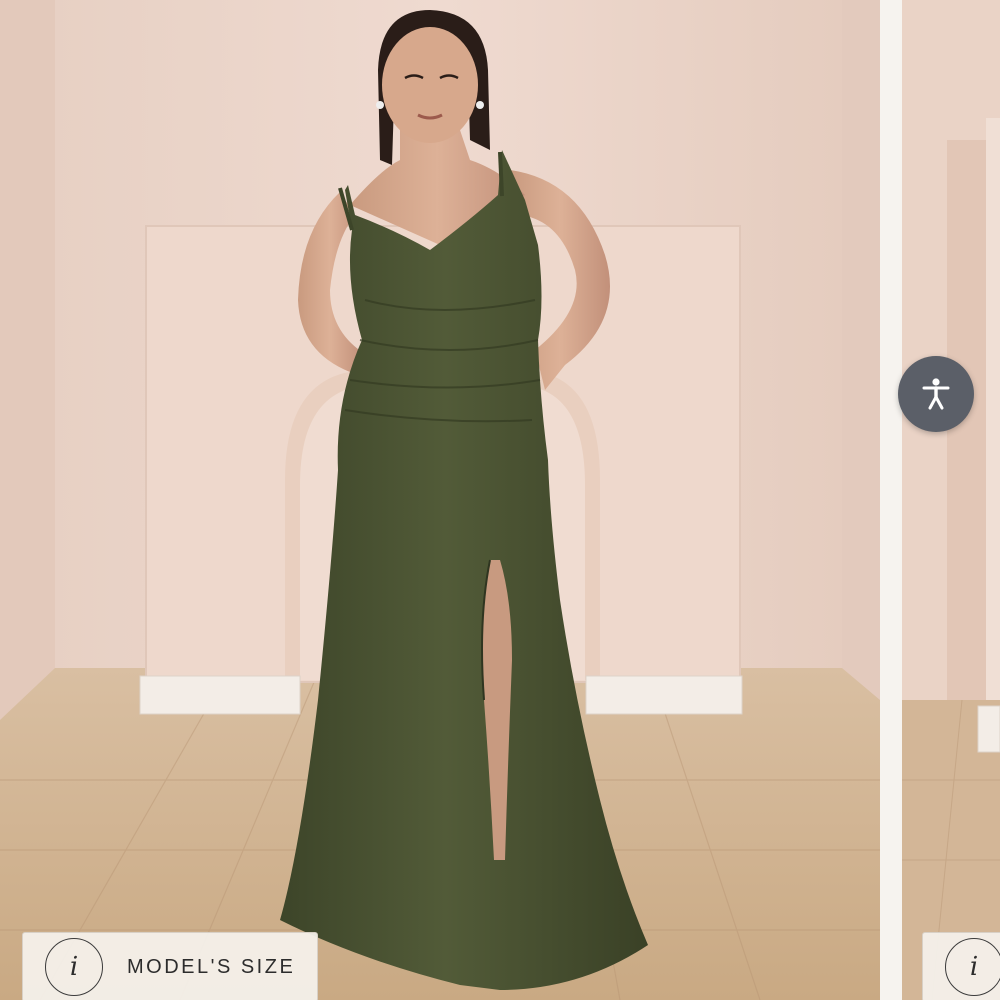 This screenshot has height=1000, width=1000. What do you see at coordinates (891, 500) in the screenshot?
I see `gallery-divider` at bounding box center [891, 500].